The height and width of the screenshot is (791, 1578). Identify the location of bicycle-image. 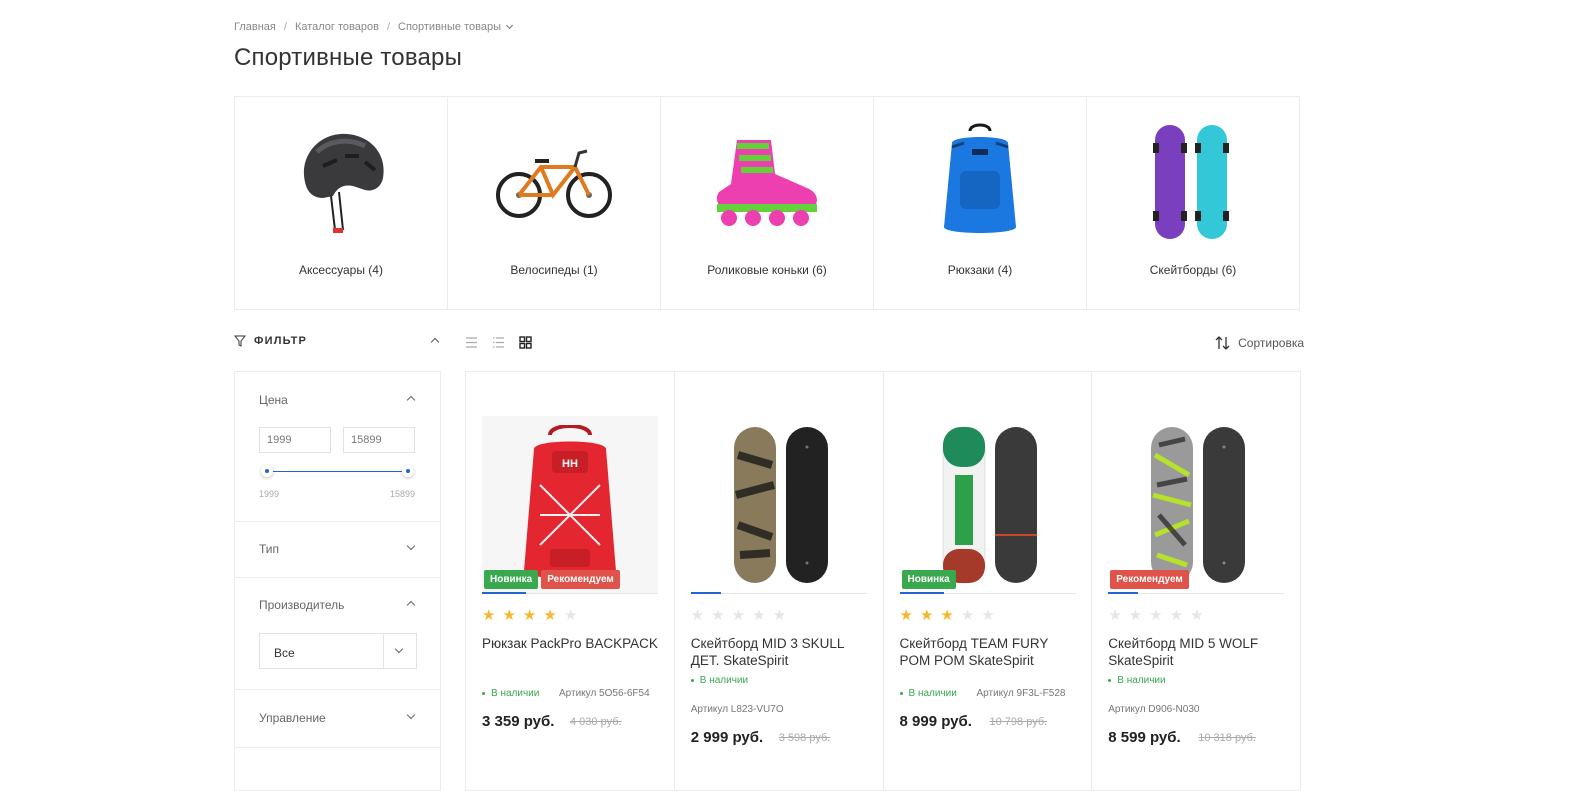
(554, 182).